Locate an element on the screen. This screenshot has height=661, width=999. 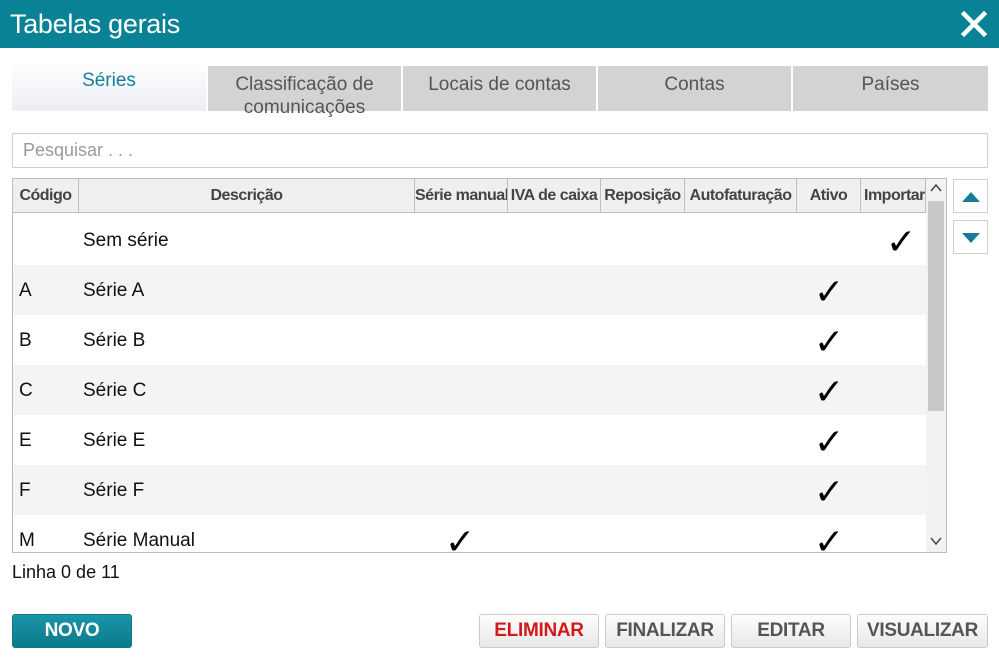
column-header-autofaturacao: Autofaturação is located at coordinates (741, 196).